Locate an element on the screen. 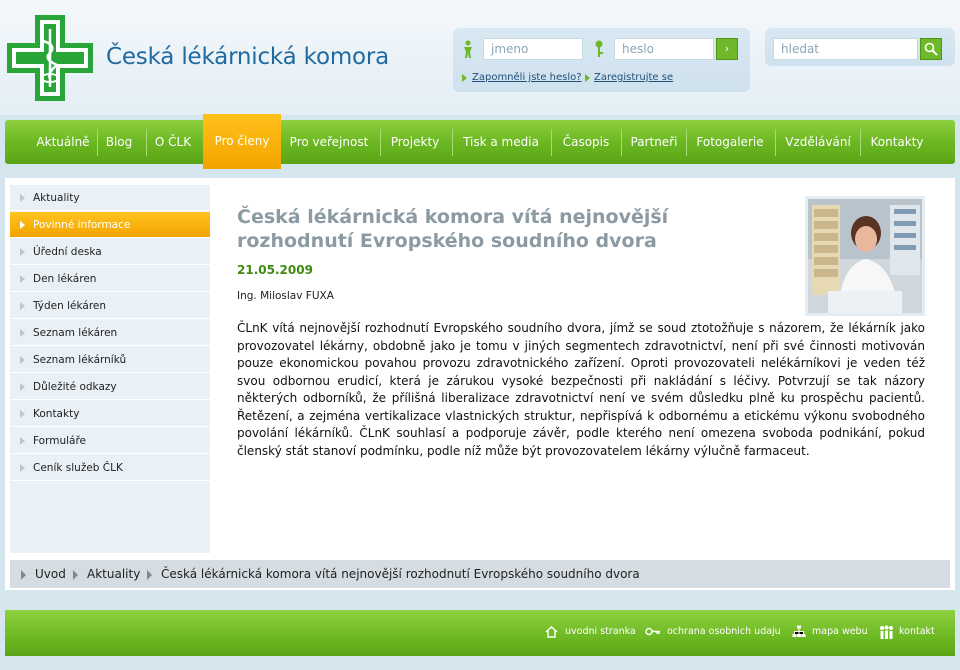 This screenshot has height=670, width=960. author-photo is located at coordinates (865, 256).